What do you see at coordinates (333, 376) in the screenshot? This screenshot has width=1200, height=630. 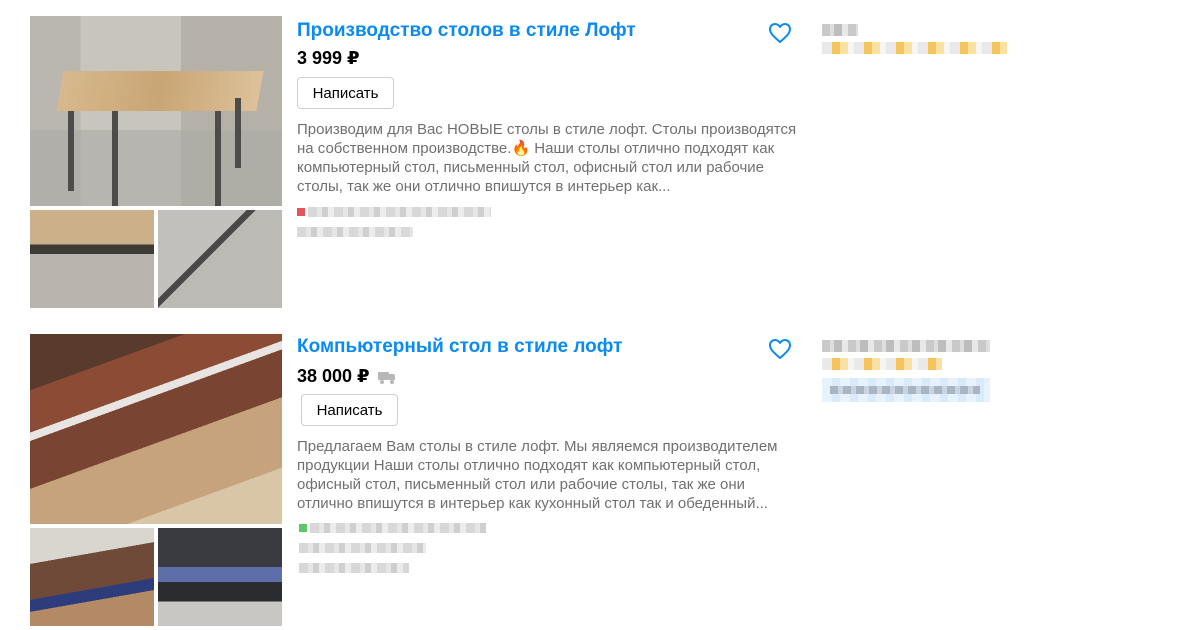 I see `listing-price: 38 000 ₽` at bounding box center [333, 376].